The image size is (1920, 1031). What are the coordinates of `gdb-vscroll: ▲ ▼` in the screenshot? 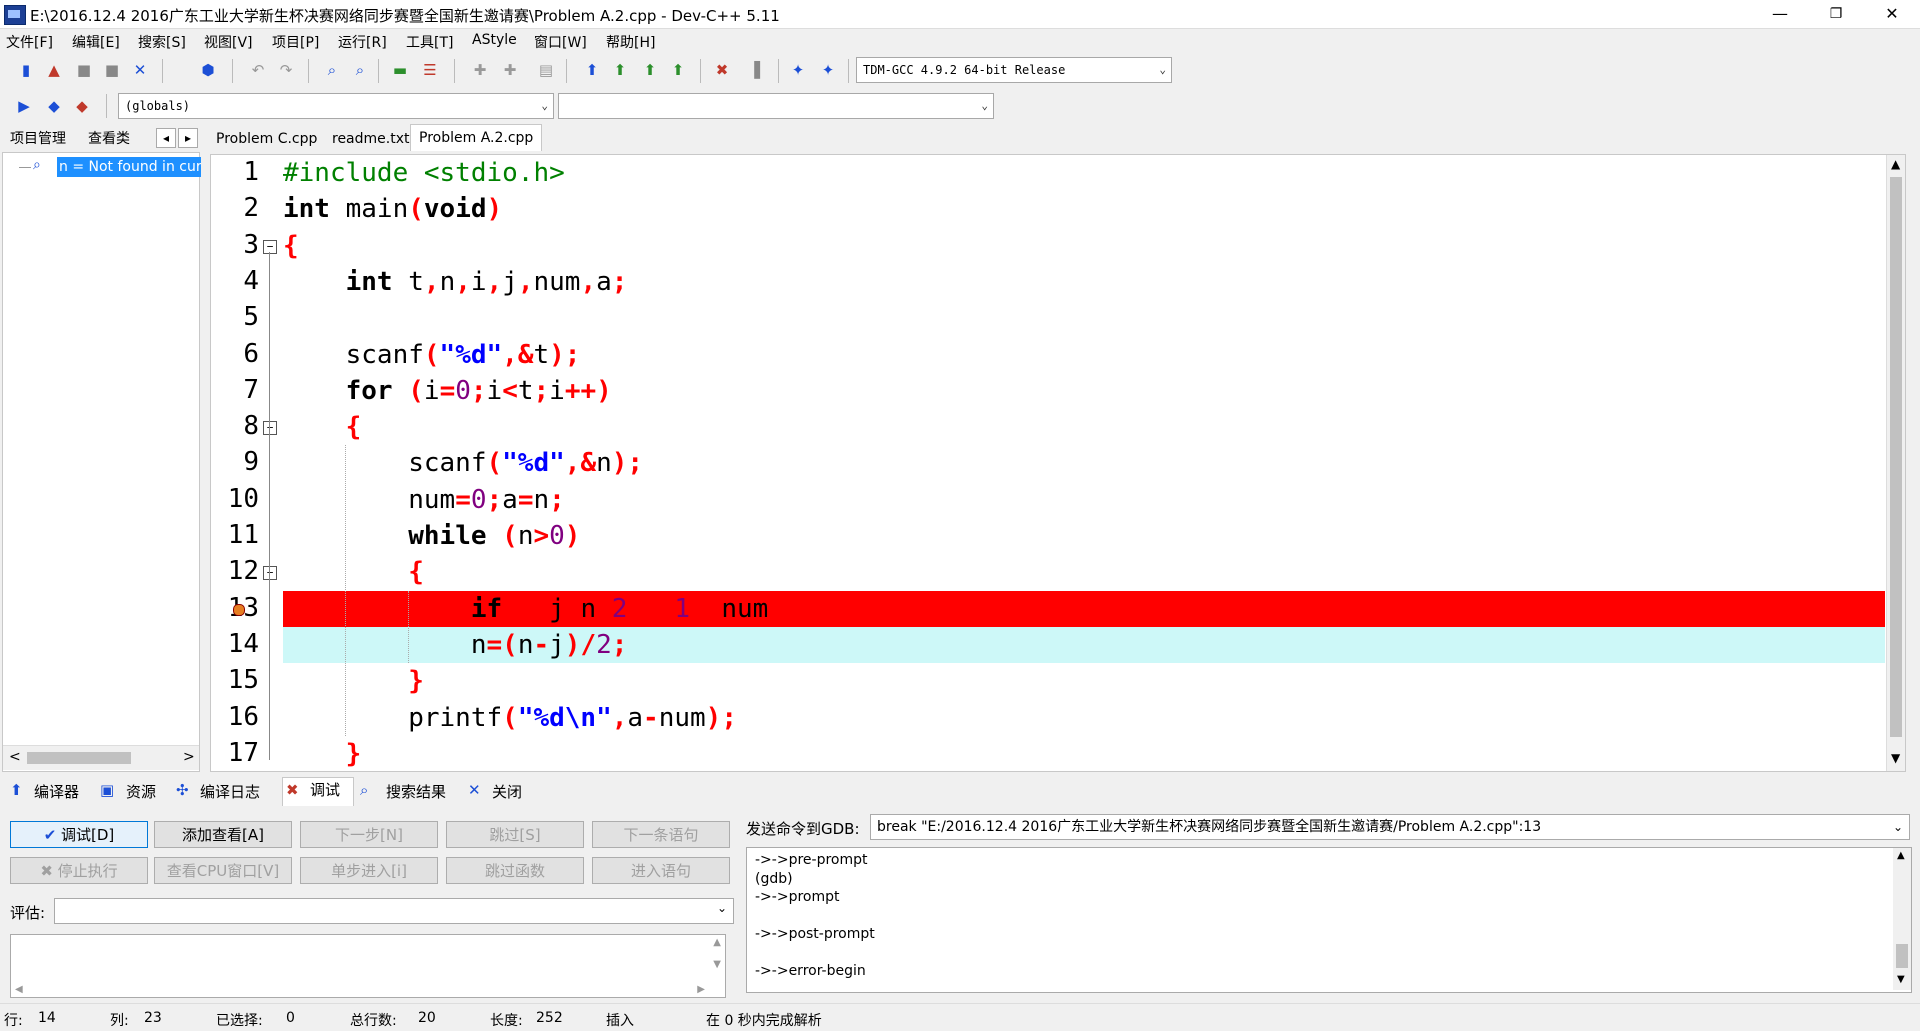 It's located at (1902, 919).